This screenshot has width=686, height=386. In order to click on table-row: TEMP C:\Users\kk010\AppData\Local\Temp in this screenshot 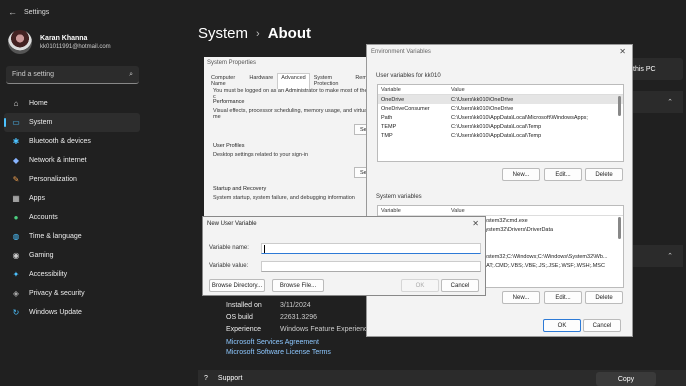, I will do `click(500, 126)`.